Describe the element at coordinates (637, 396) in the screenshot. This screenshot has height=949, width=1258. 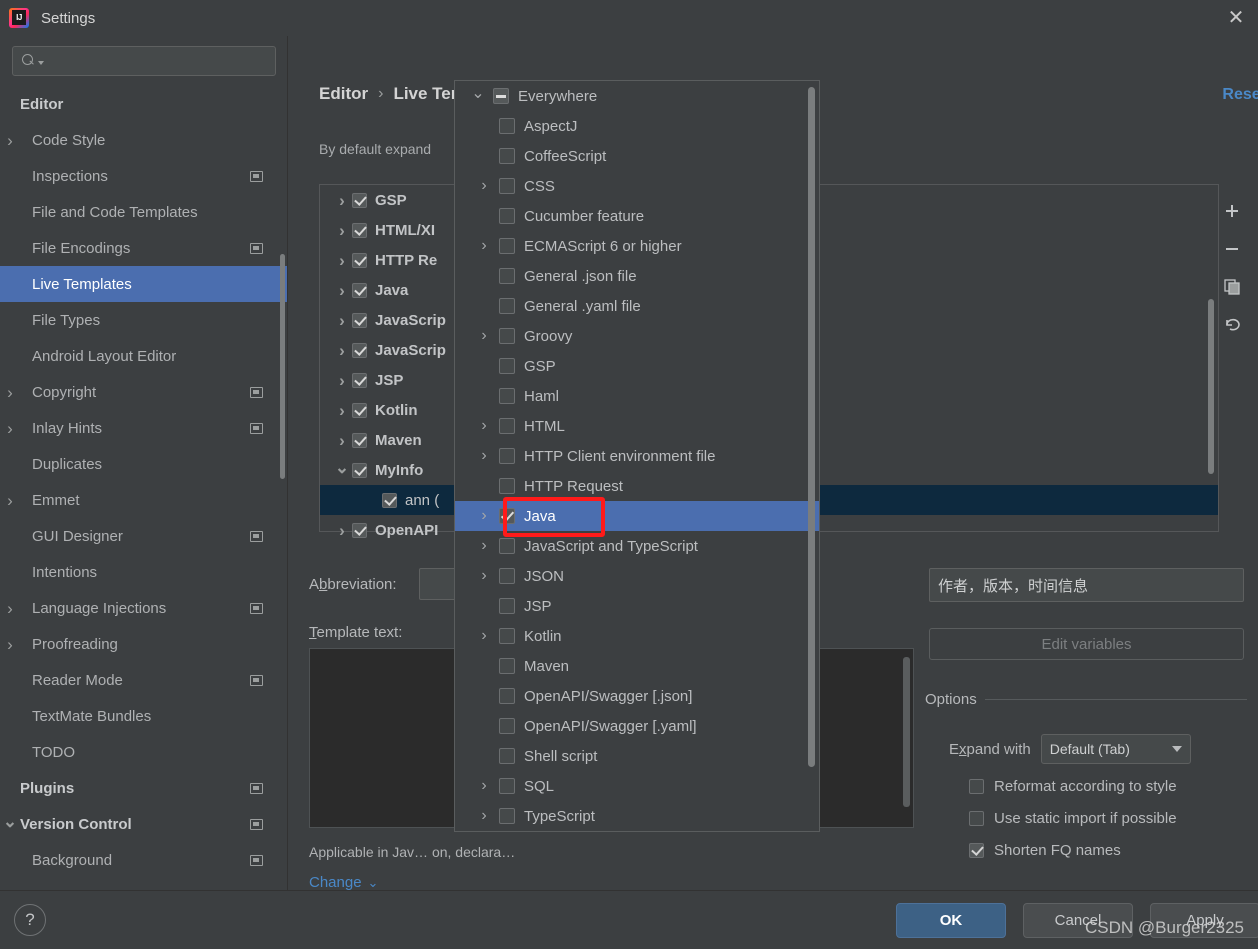
I see `popup-item: Haml` at that location.